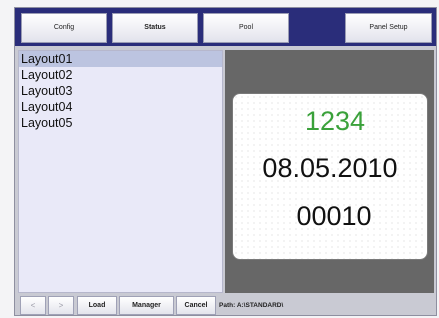  What do you see at coordinates (120, 107) in the screenshot?
I see `list-item-layout04: Layout04` at bounding box center [120, 107].